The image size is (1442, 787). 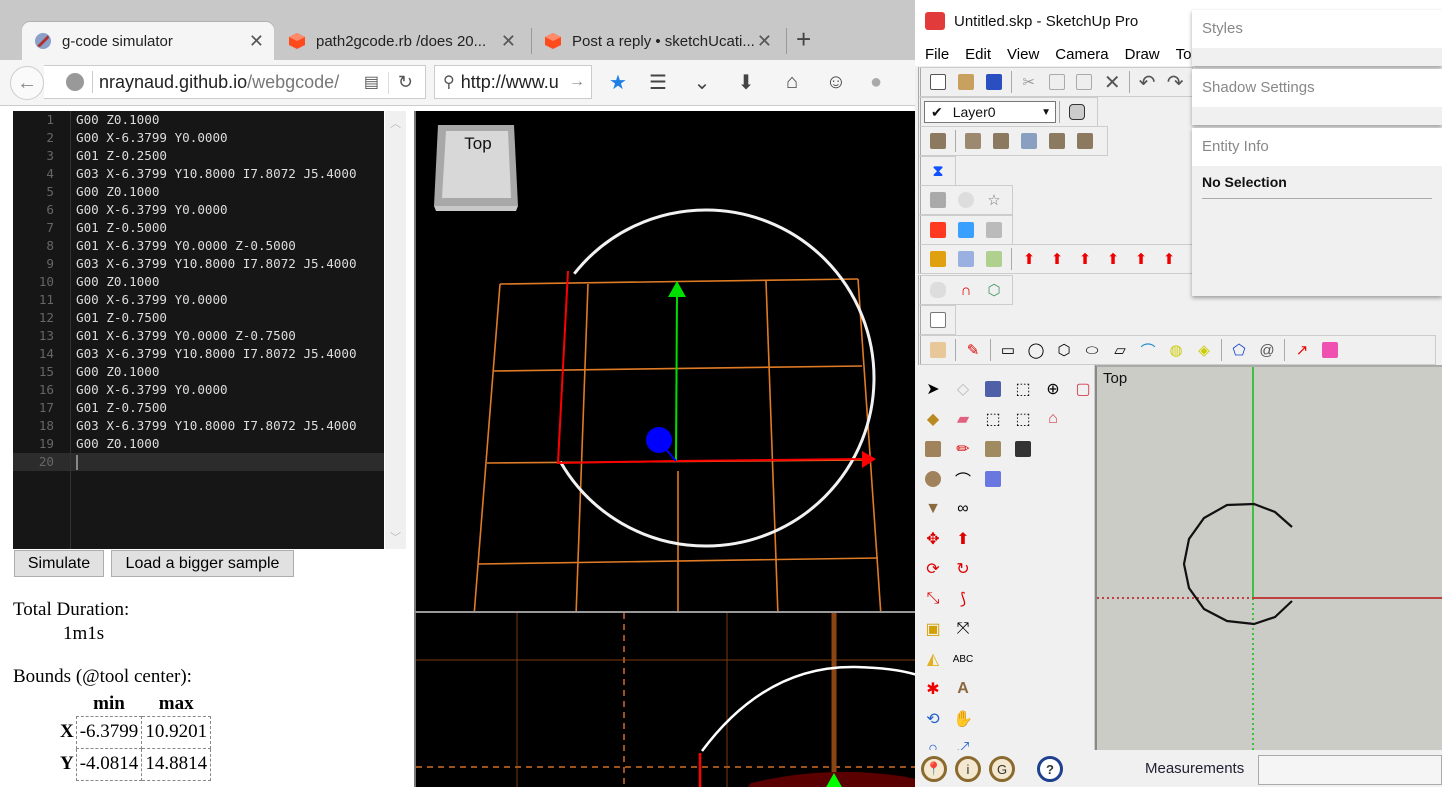 I want to click on url-bar: nraynaud.github.io/webgcode/ ▤ ↻, so click(x=235, y=82).